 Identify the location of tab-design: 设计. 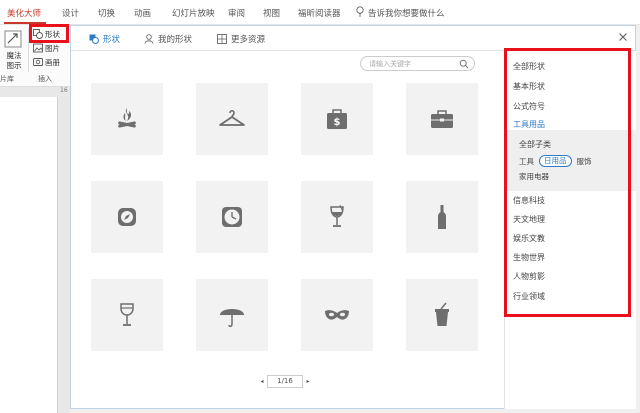
(70, 13).